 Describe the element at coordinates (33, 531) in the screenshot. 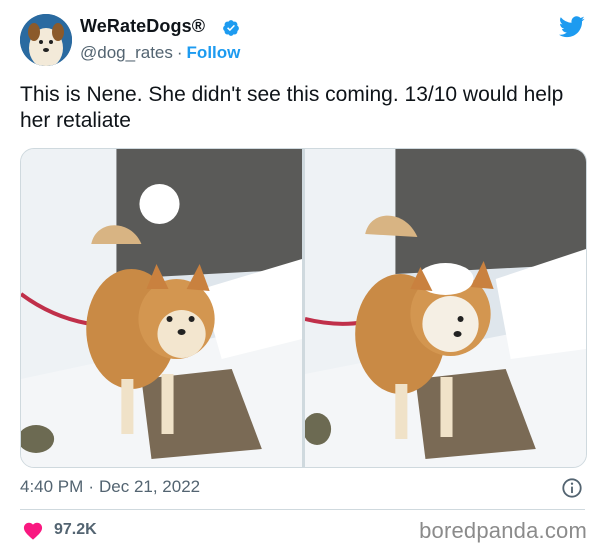

I see `heart-icon` at that location.